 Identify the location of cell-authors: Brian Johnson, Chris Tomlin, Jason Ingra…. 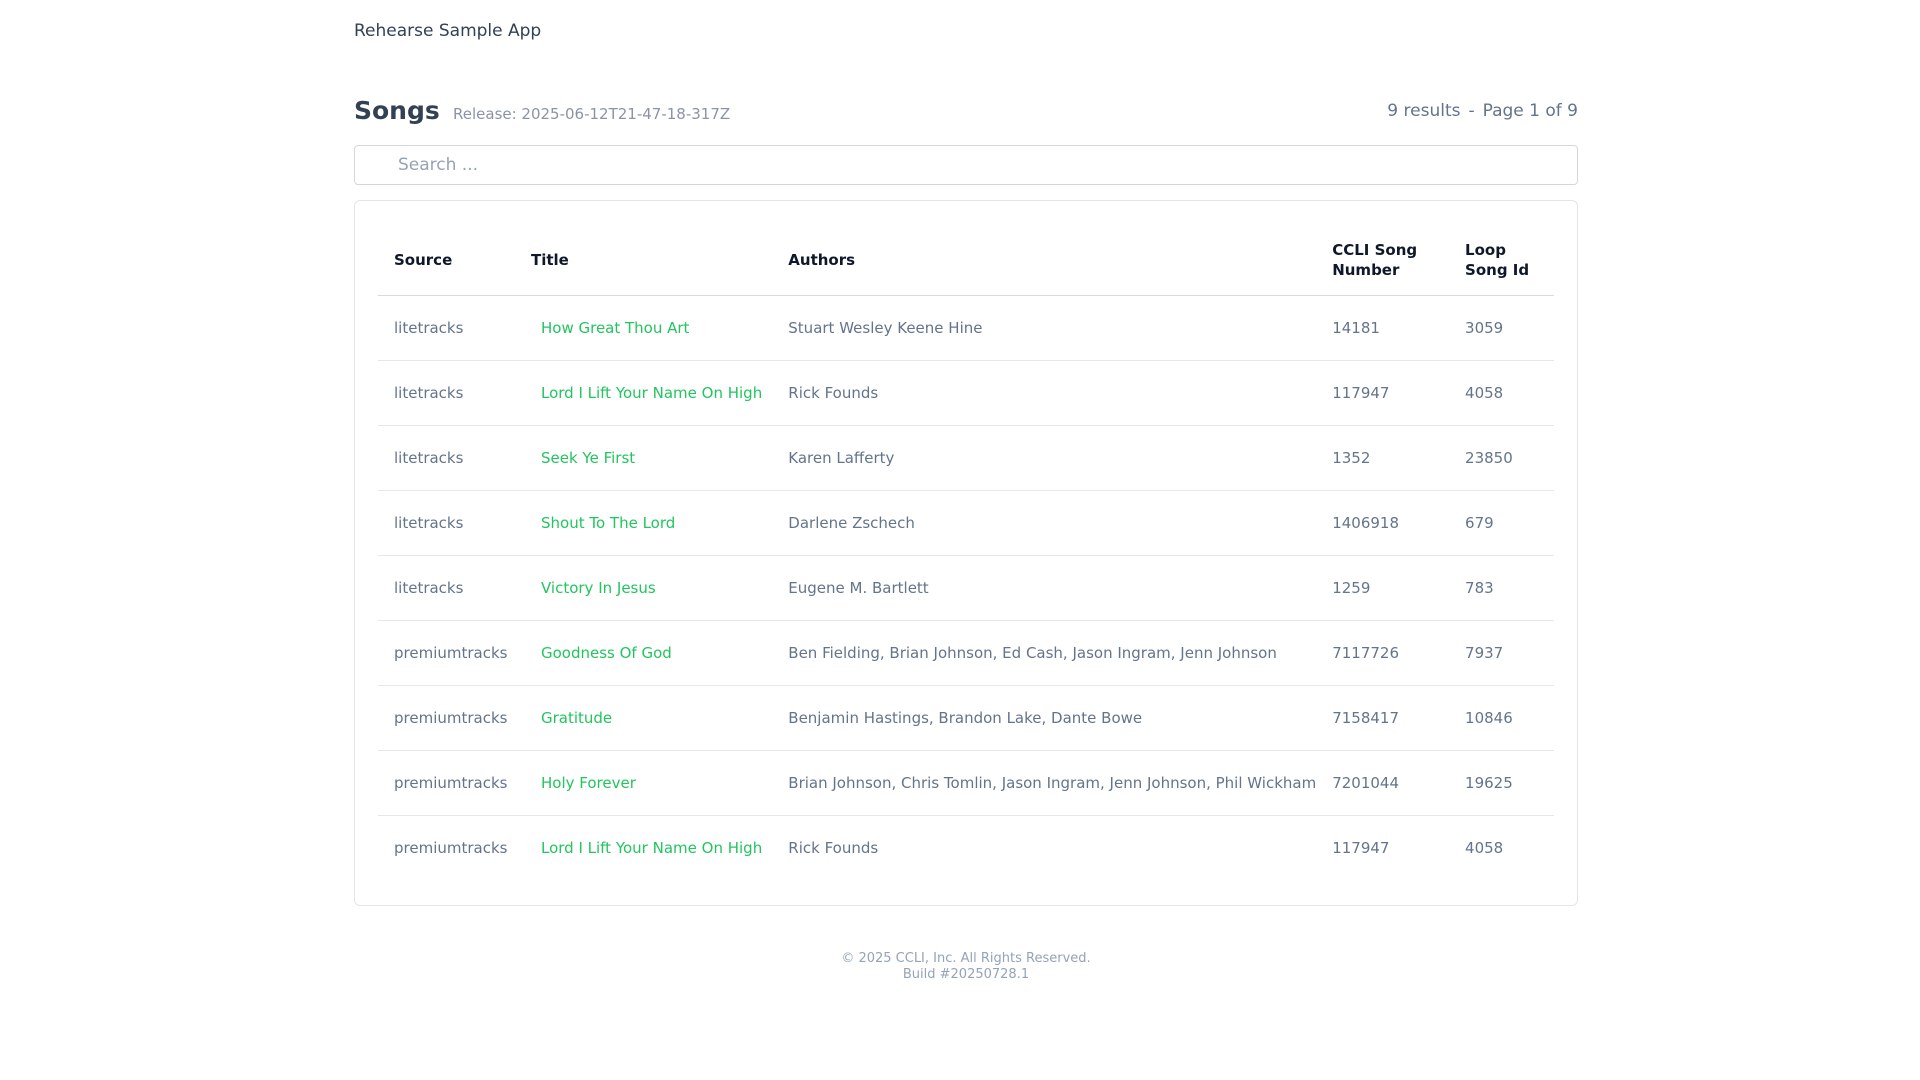
(1044, 783).